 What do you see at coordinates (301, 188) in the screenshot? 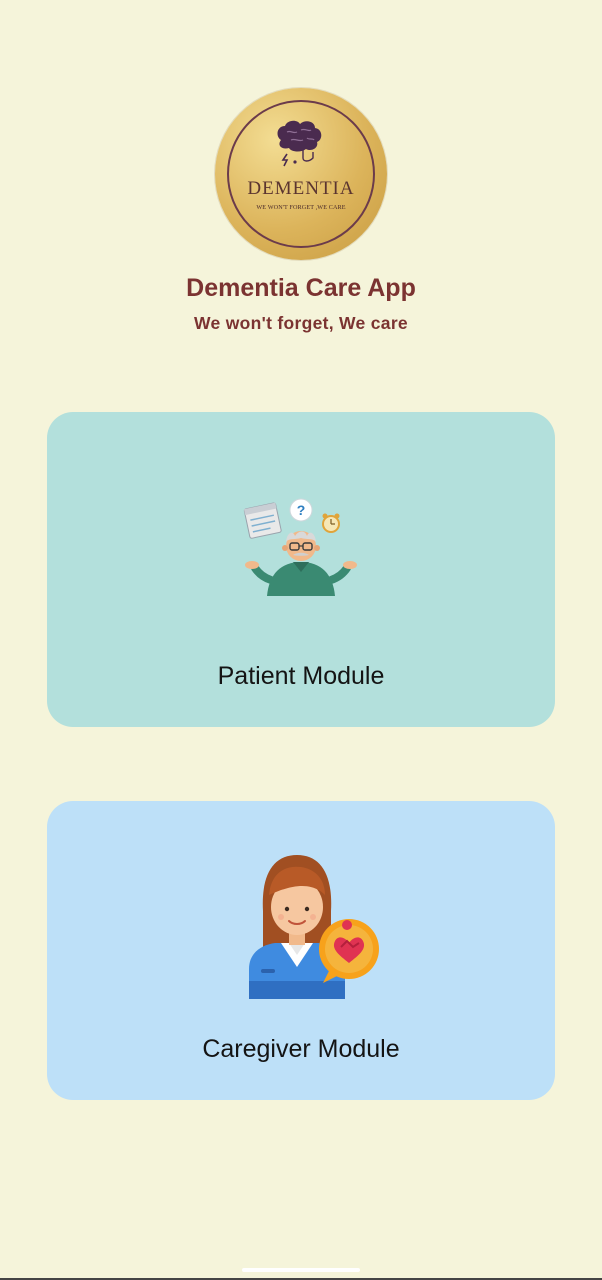
I see `logo-name: DEMENTIA` at bounding box center [301, 188].